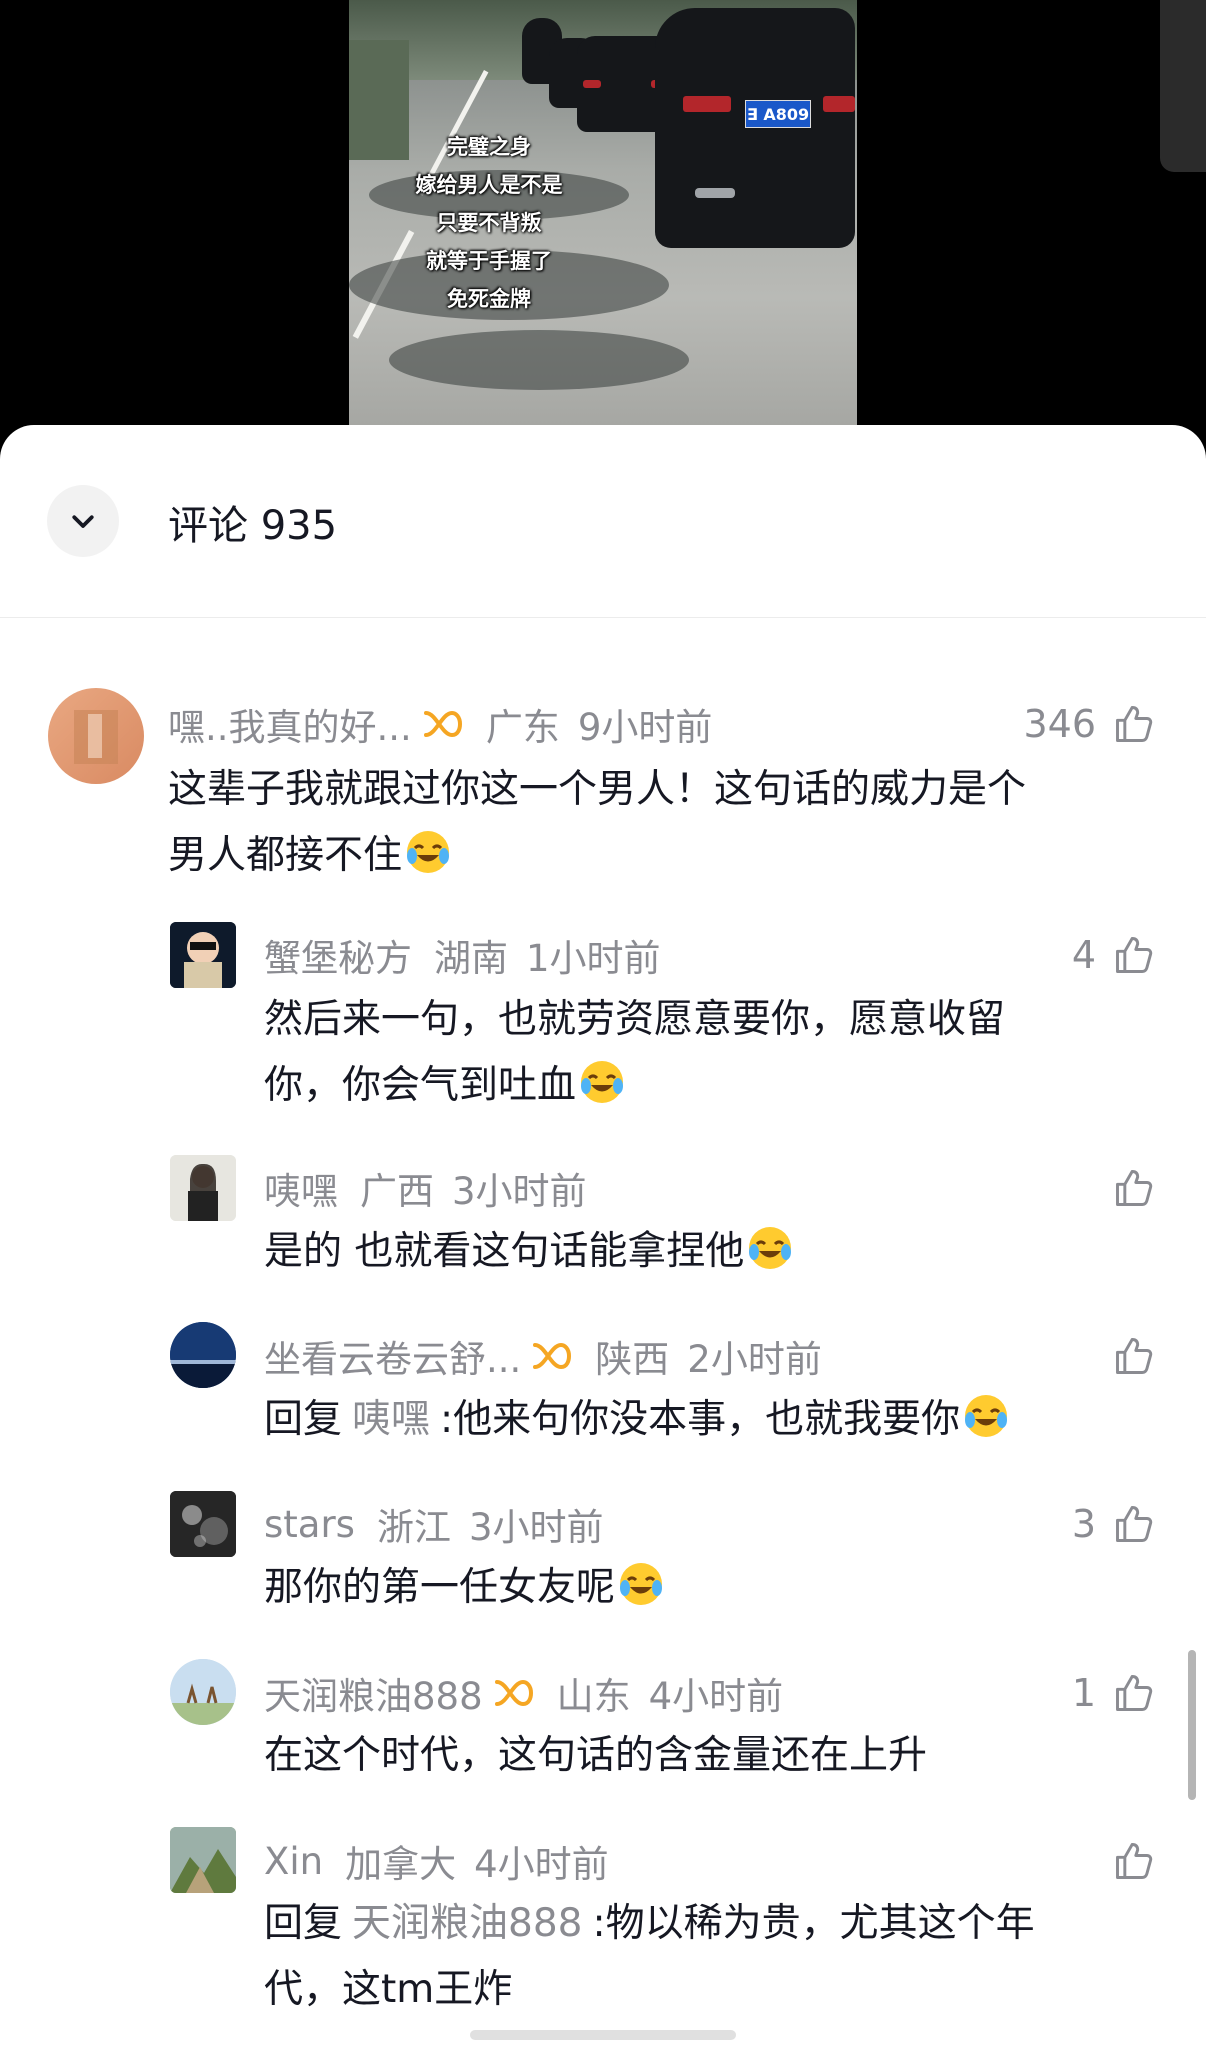  What do you see at coordinates (309, 1524) in the screenshot?
I see `username: stars` at bounding box center [309, 1524].